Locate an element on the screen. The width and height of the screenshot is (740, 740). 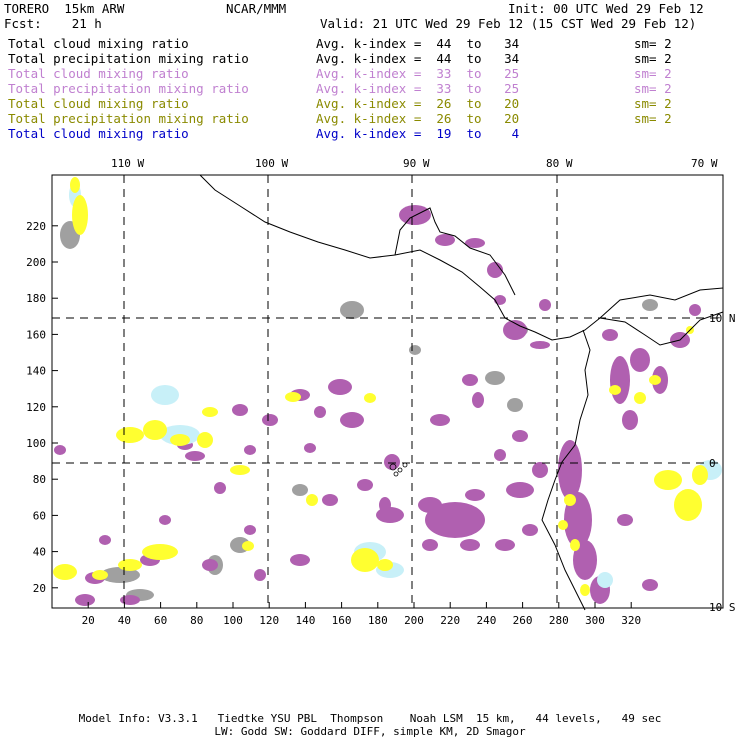
x-tick-label: 40 is located at coordinates (124, 620).